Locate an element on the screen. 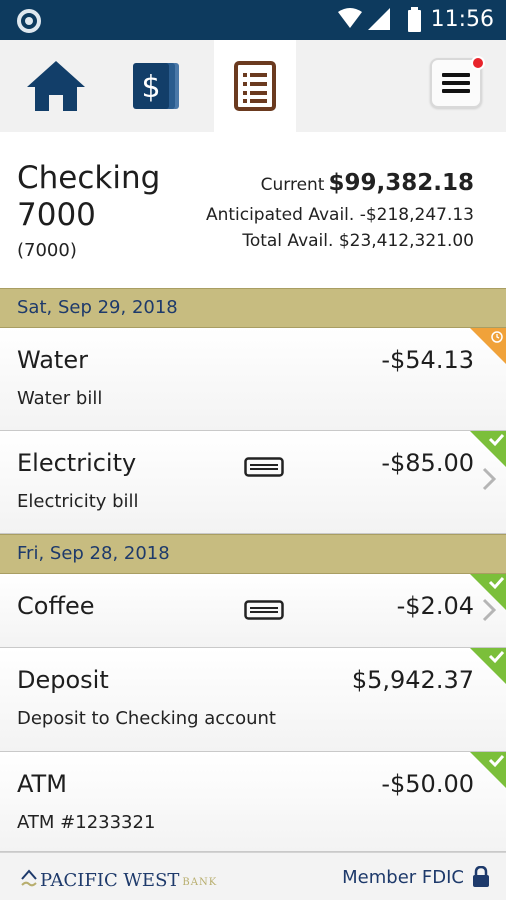 This screenshot has width=506, height=900. tab-transactions is located at coordinates (255, 86).